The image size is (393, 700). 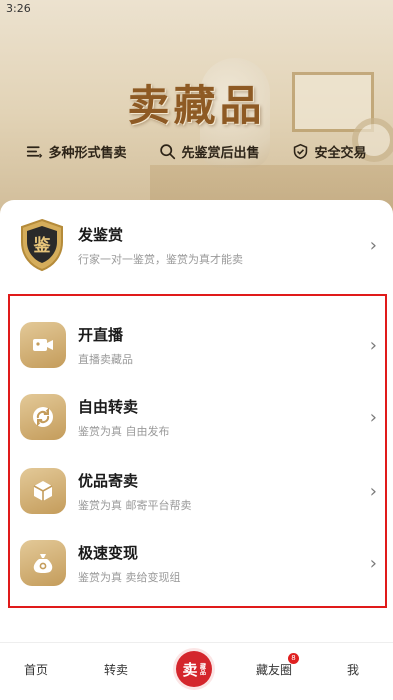 I want to click on shield-check-icon, so click(x=301, y=151).